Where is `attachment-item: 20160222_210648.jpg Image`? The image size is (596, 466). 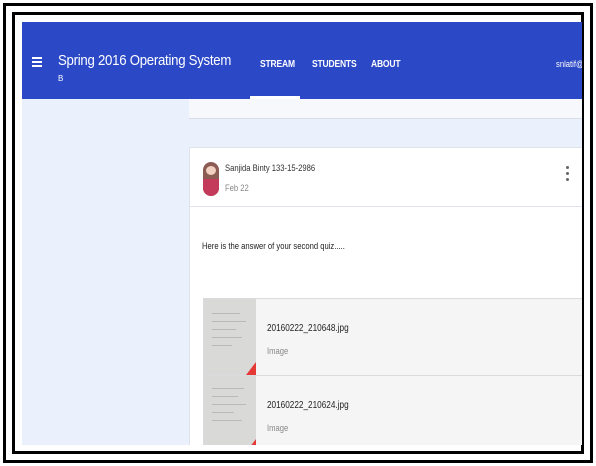 attachment-item: 20160222_210648.jpg Image is located at coordinates (392, 337).